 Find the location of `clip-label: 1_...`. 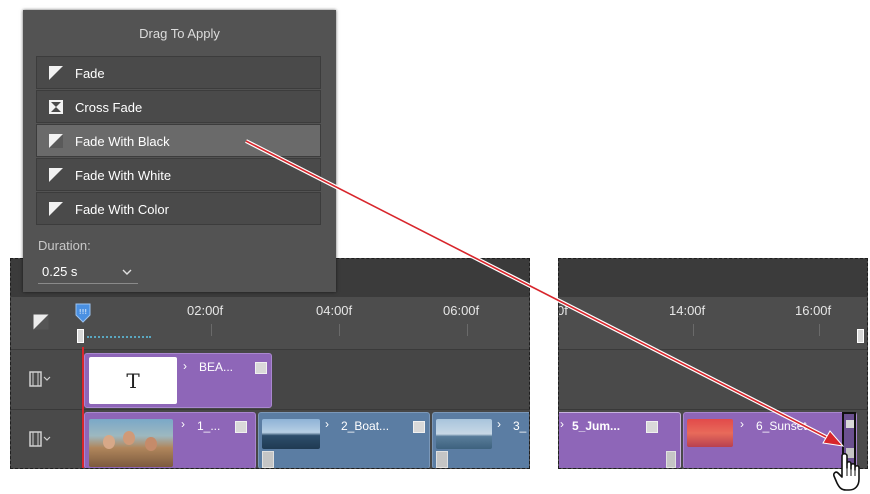

clip-label: 1_... is located at coordinates (209, 426).